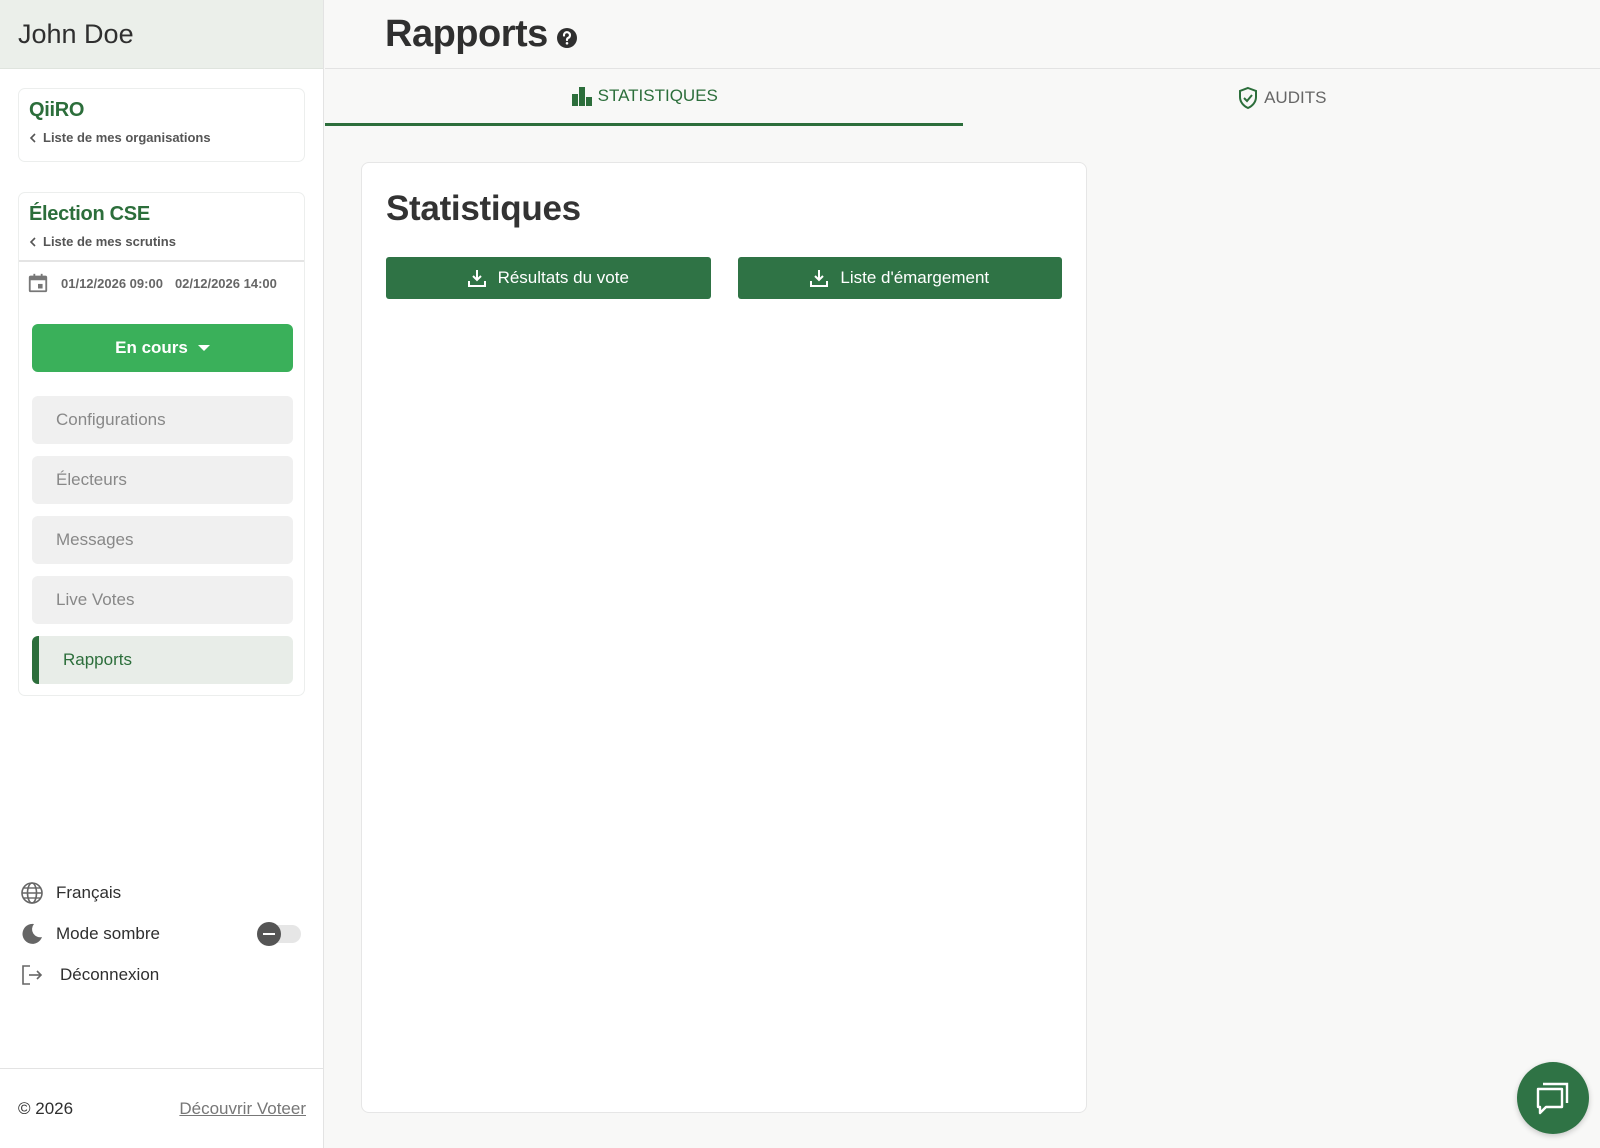  What do you see at coordinates (162, 974) in the screenshot?
I see `logout-button: Déconnexion` at bounding box center [162, 974].